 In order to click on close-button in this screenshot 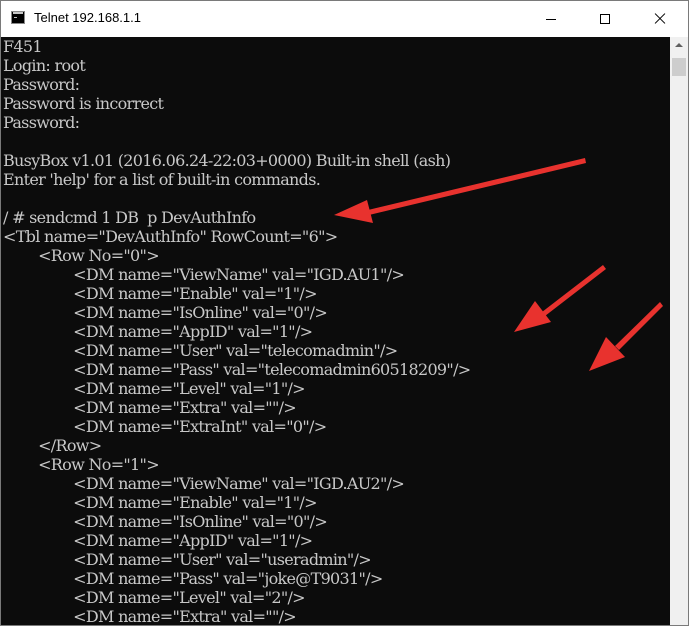, I will do `click(660, 19)`.